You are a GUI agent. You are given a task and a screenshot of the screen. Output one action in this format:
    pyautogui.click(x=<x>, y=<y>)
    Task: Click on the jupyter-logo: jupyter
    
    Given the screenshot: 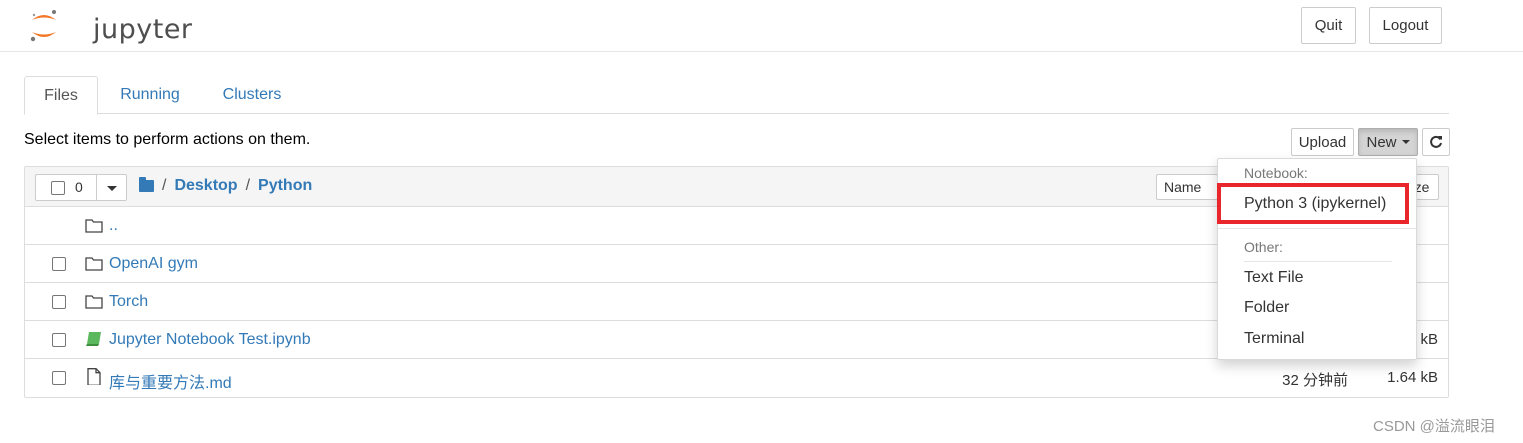 What is the action you would take?
    pyautogui.click(x=110, y=26)
    